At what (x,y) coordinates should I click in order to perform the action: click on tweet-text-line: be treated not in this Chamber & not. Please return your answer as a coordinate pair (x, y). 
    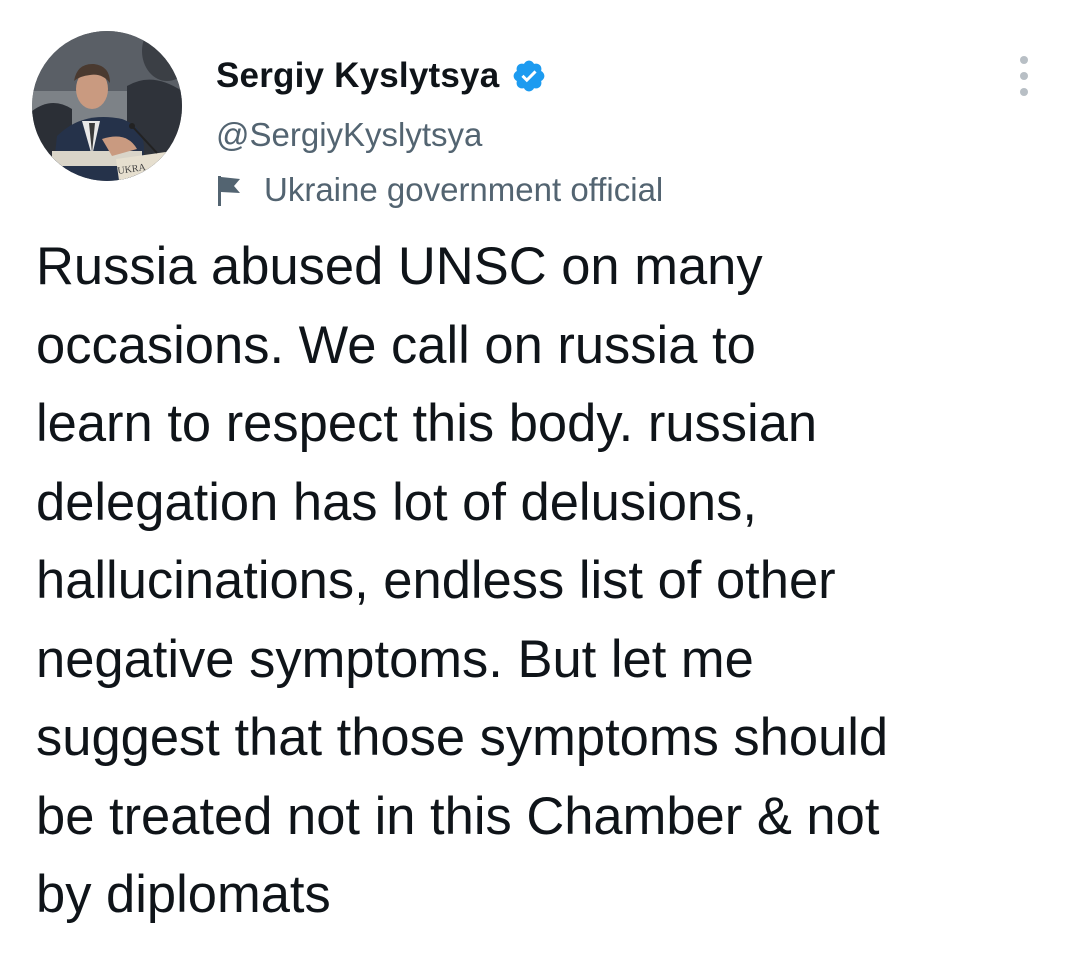
    Looking at the image, I should click on (458, 816).